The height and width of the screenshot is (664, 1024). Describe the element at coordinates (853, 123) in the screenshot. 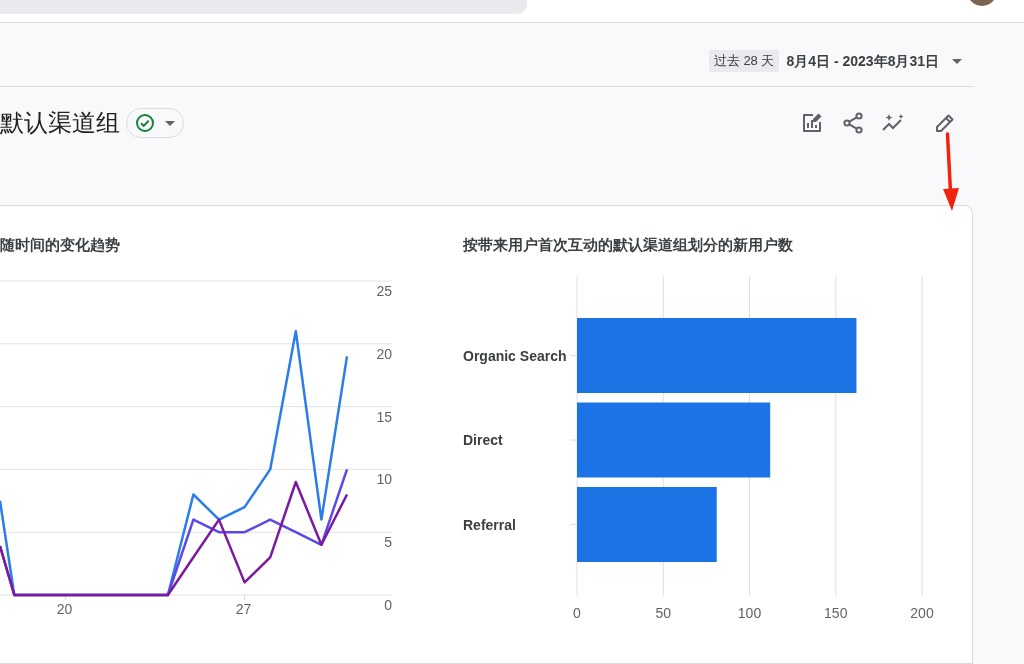

I see `share-icon` at that location.